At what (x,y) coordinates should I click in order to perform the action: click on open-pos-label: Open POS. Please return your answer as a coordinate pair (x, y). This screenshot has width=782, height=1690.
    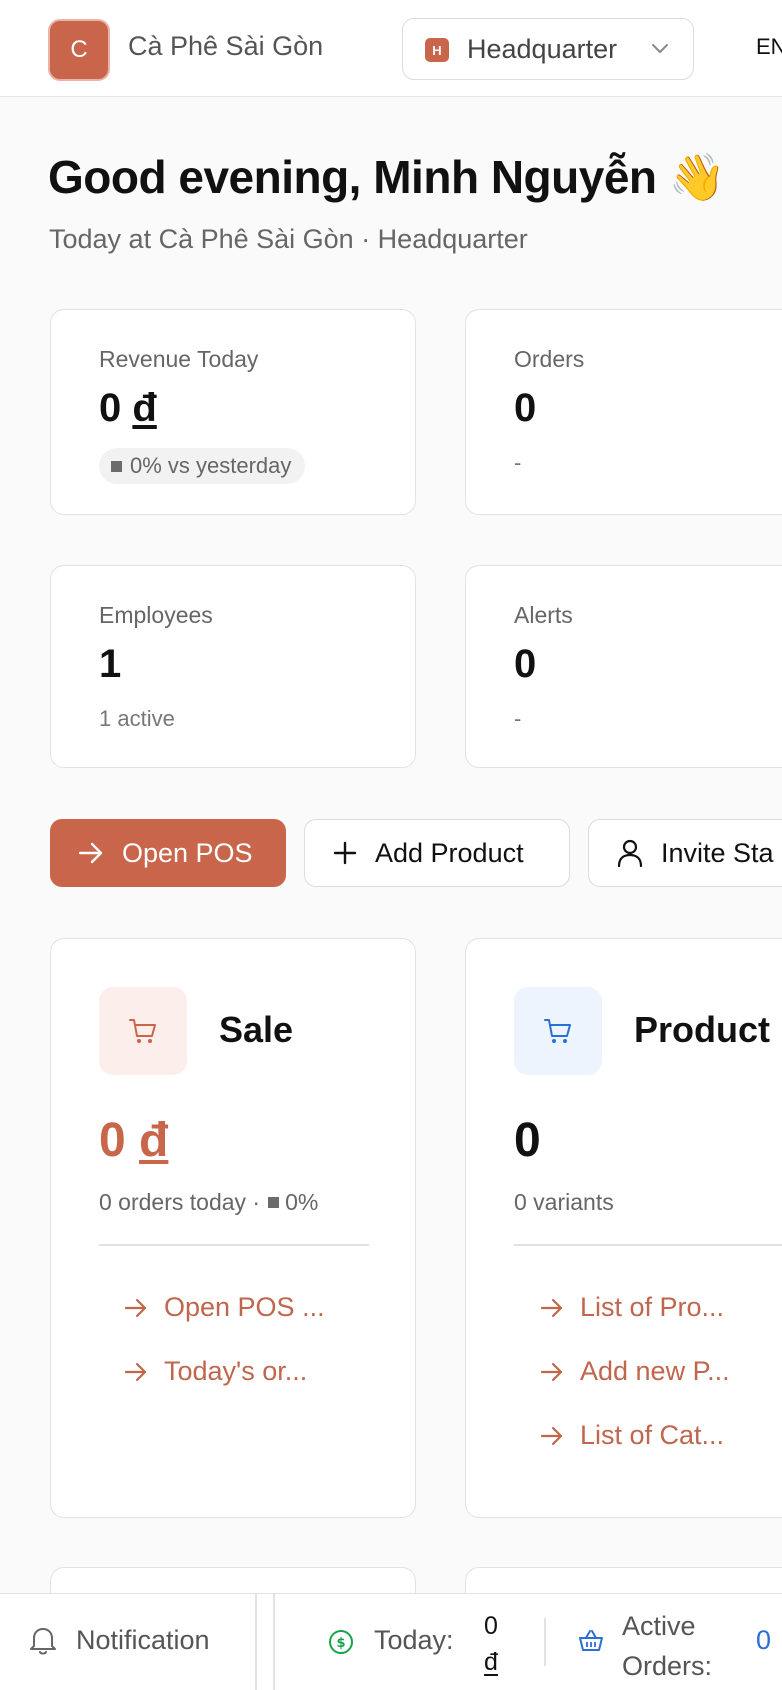
    Looking at the image, I should click on (187, 852).